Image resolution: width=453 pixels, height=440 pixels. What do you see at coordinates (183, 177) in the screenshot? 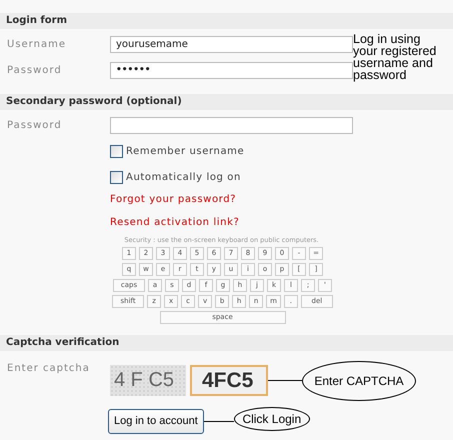
I see `checkbox-label: Automatically log on` at bounding box center [183, 177].